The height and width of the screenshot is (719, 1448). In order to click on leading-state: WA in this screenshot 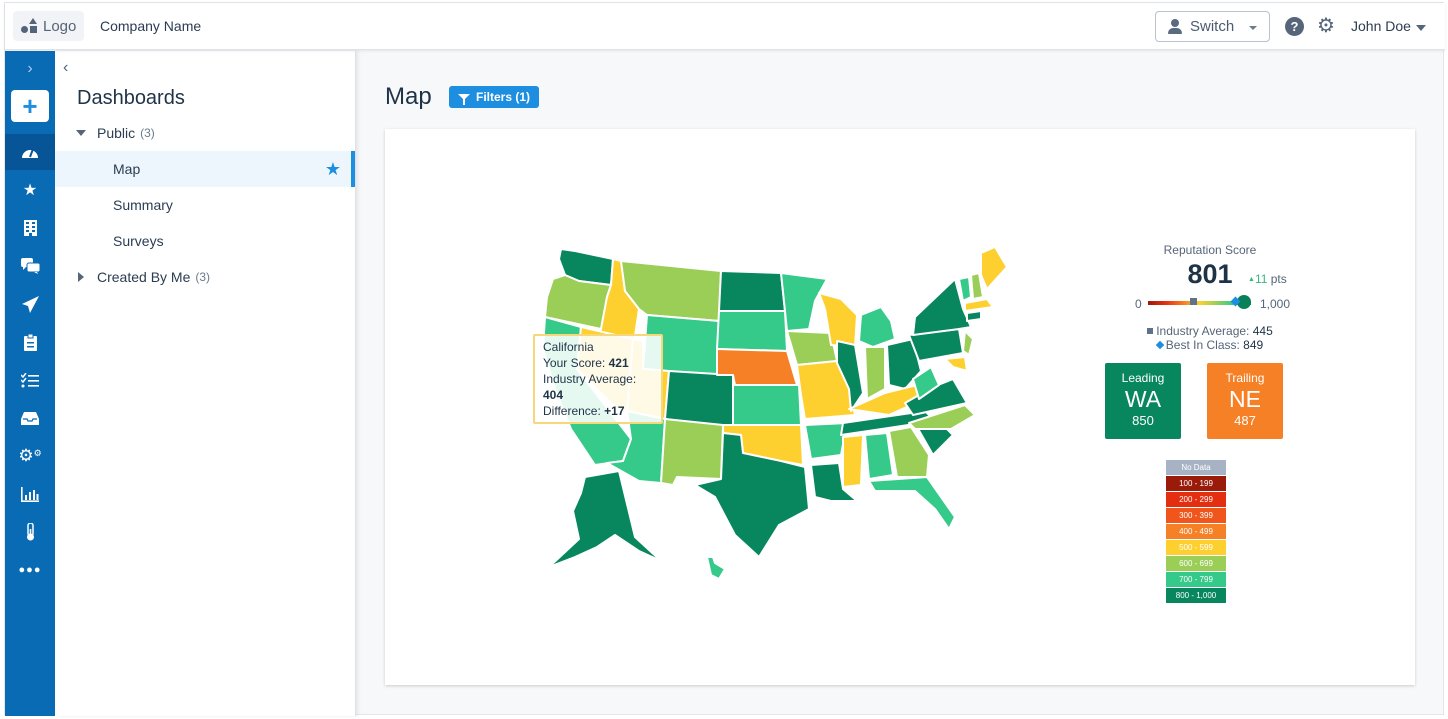, I will do `click(1143, 399)`.